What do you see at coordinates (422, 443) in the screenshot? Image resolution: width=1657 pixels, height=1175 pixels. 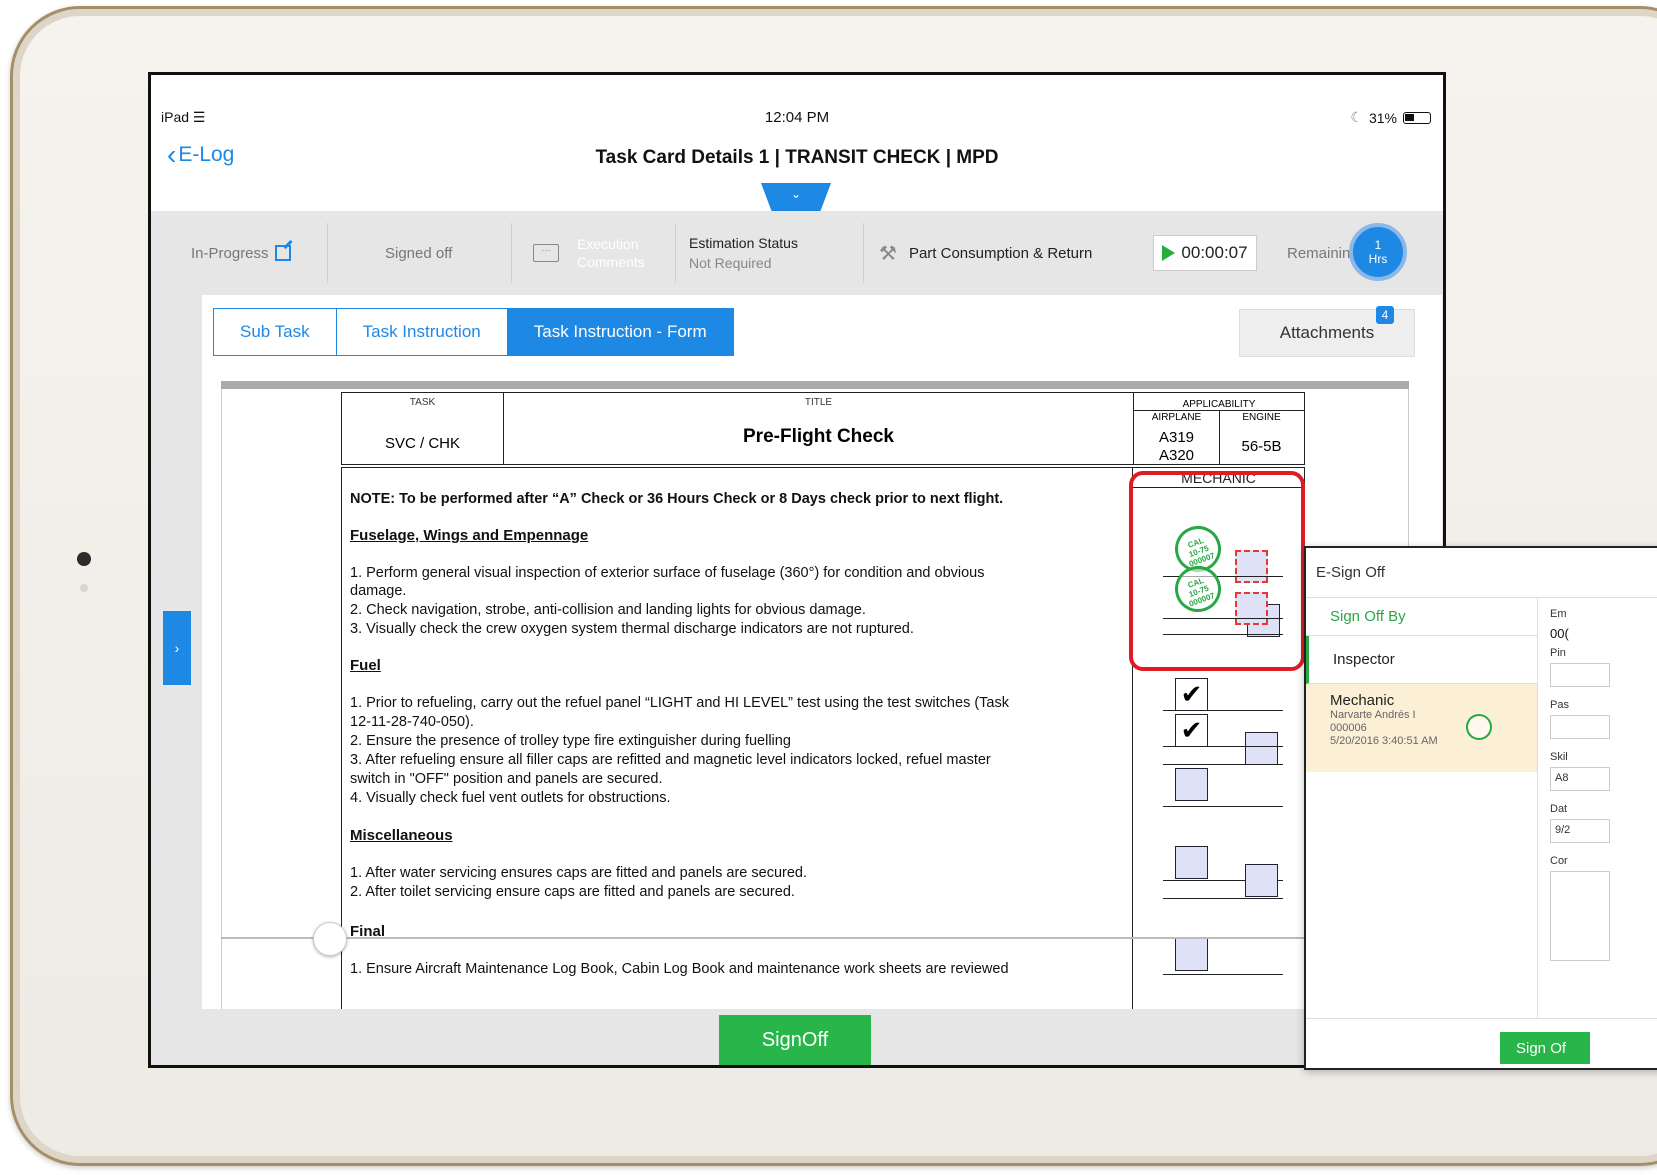 I see `task-value: SVC / CHK` at bounding box center [422, 443].